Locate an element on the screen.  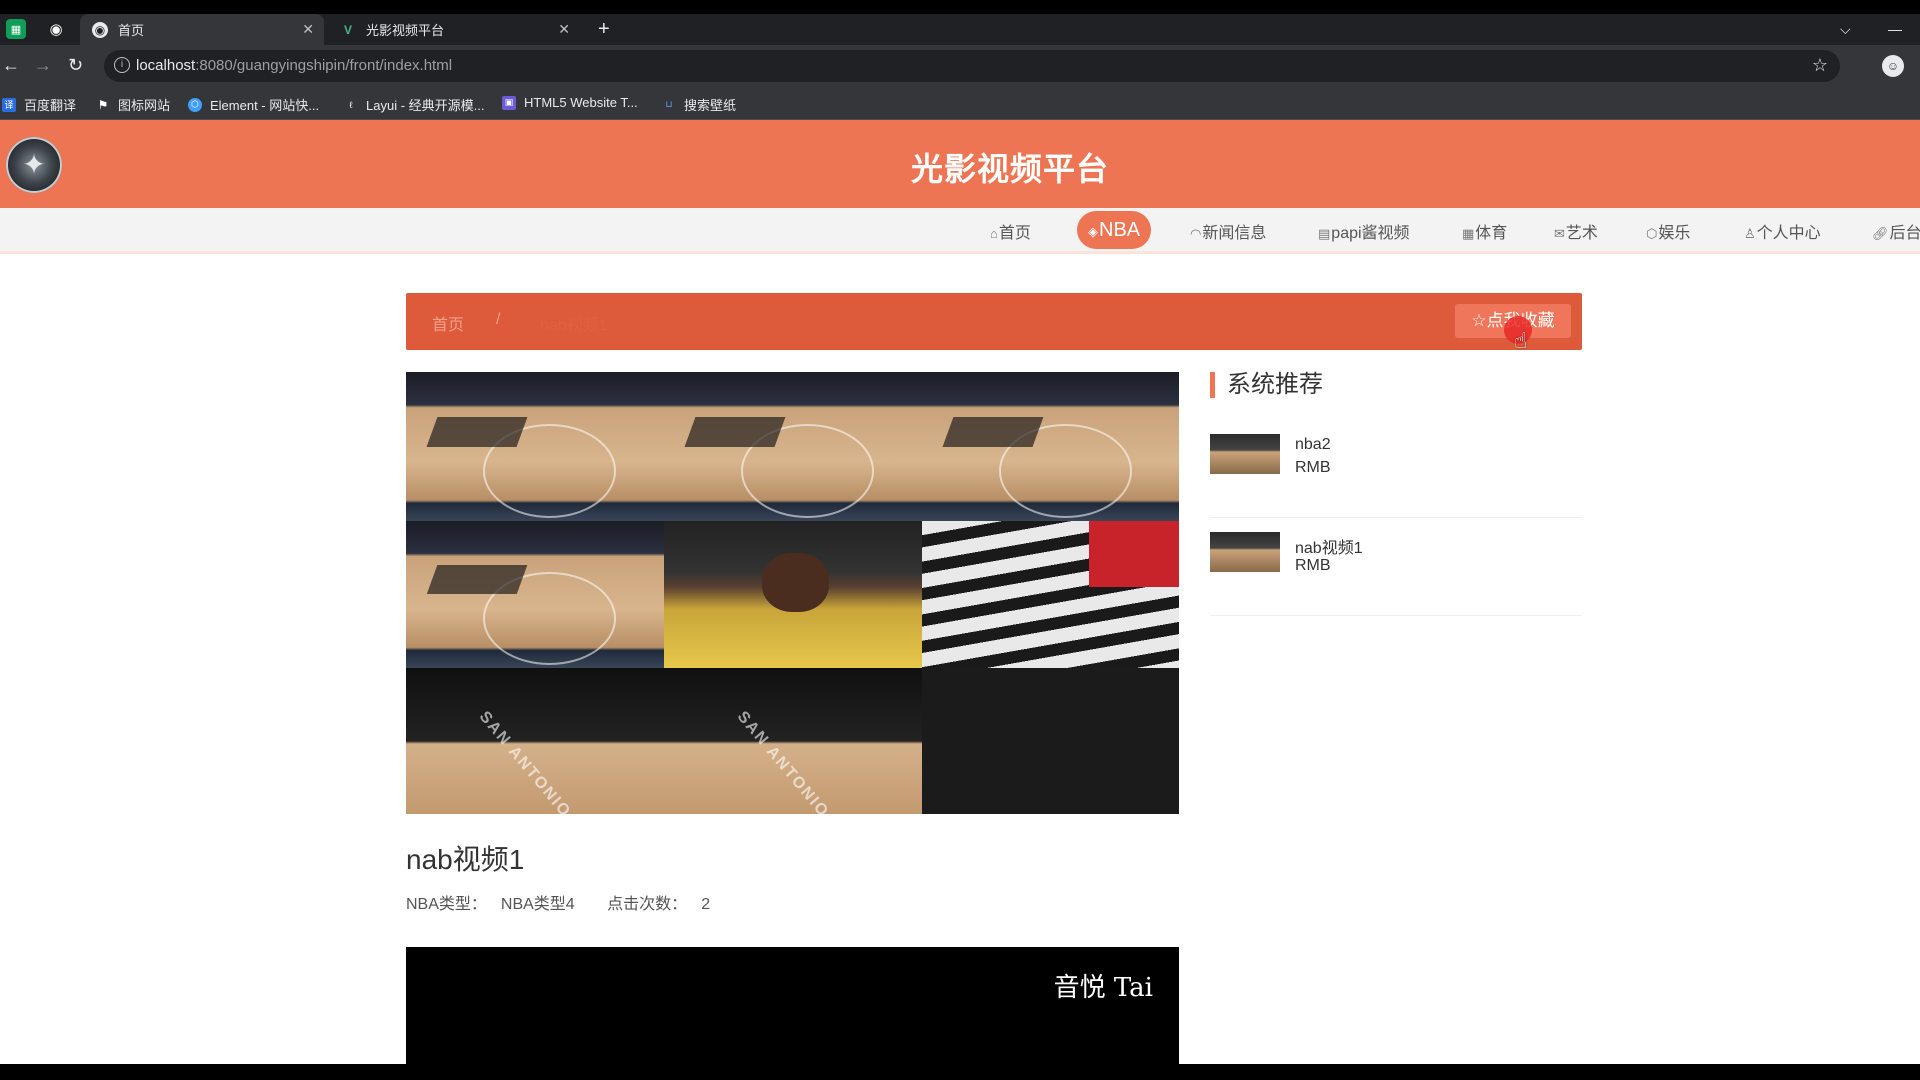
nav-label: 娱乐 is located at coordinates (1674, 233).